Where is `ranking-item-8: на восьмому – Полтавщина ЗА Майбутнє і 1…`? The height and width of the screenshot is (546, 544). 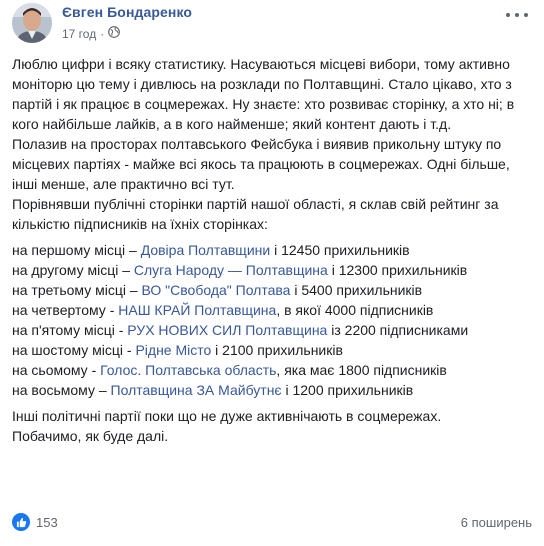
ranking-item-8: на восьмому – Полтавщина ЗА Майбутнє і 1… is located at coordinates (213, 390).